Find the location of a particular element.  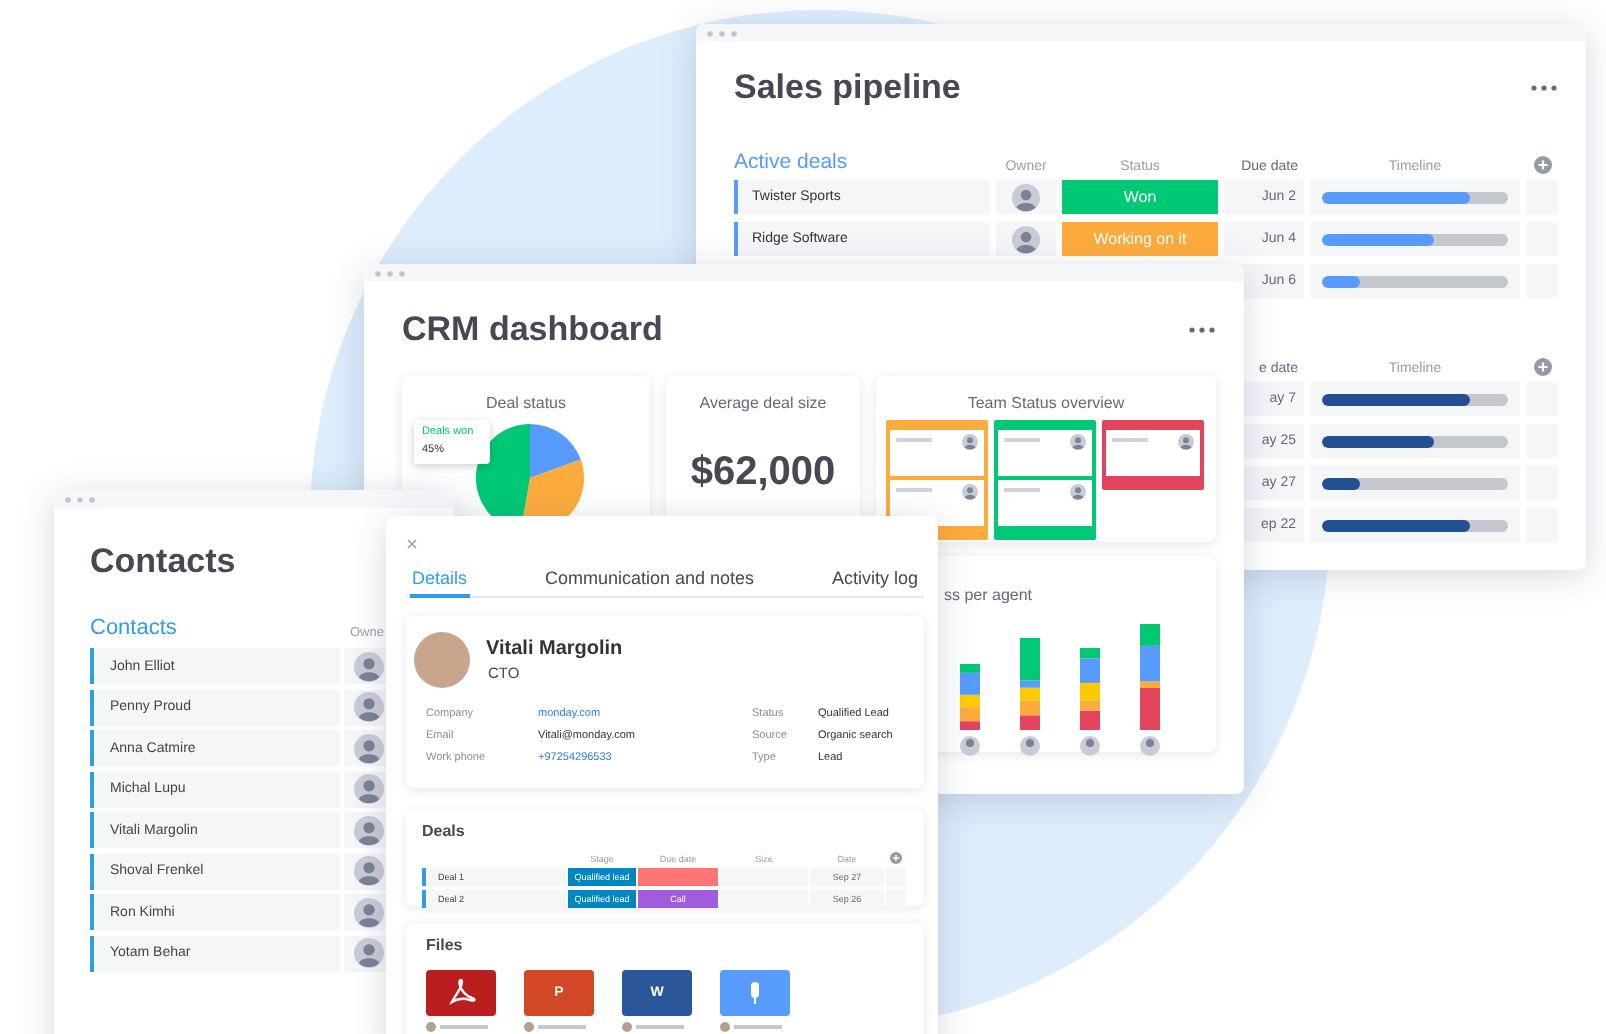

contact-name: Vitali Margolin is located at coordinates (554, 649).